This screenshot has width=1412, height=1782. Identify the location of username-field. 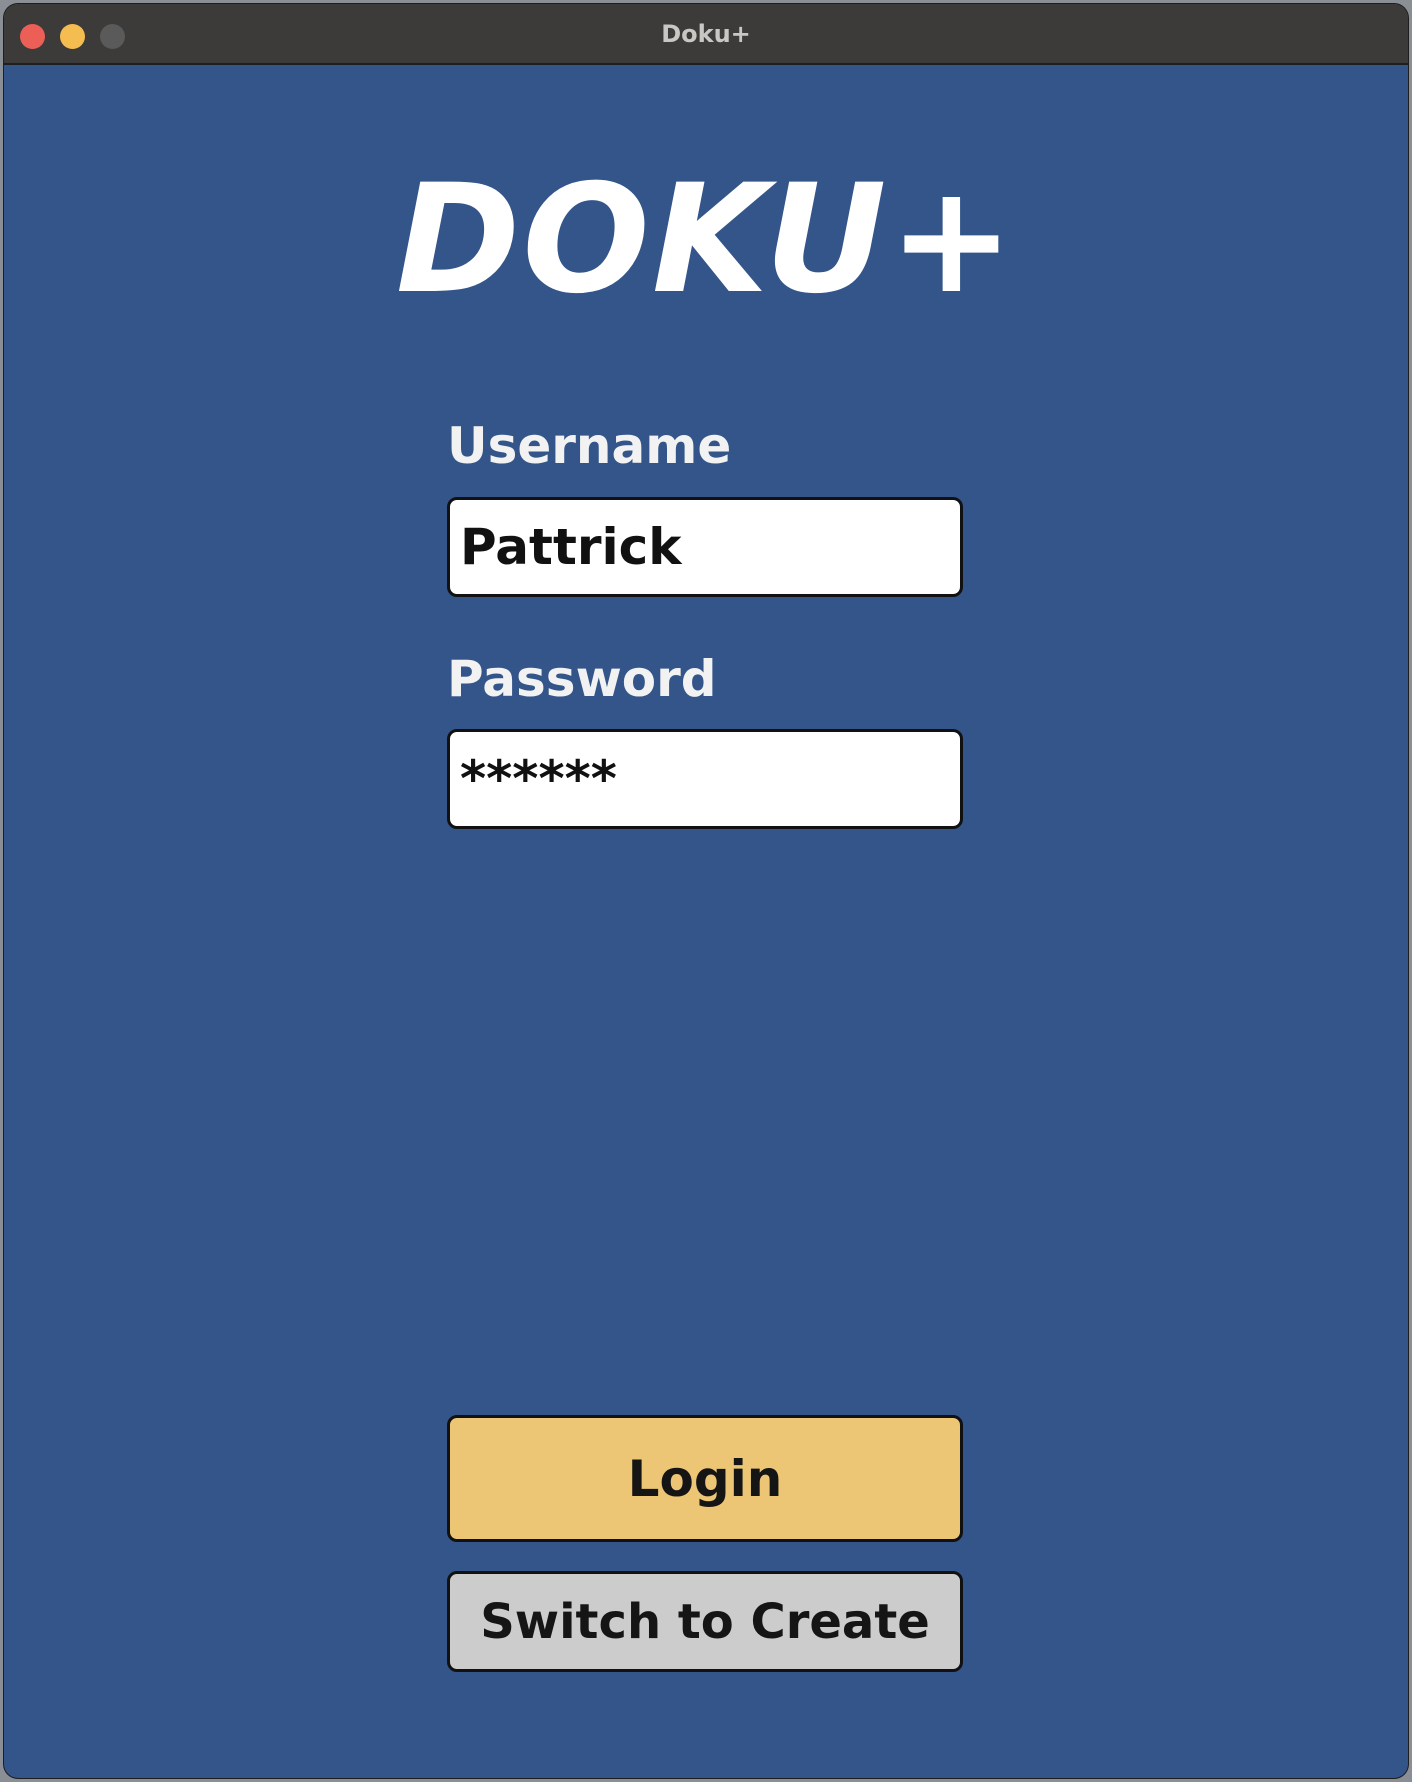
(705, 547).